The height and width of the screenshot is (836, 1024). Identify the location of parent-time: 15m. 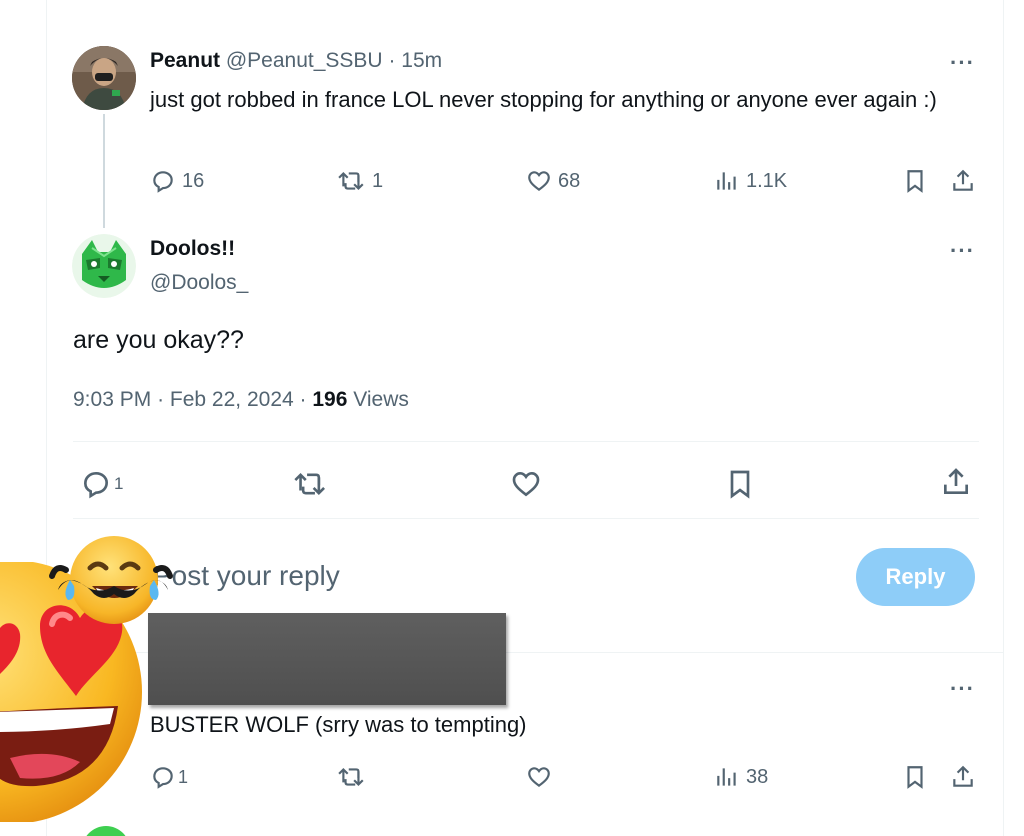
(421, 60).